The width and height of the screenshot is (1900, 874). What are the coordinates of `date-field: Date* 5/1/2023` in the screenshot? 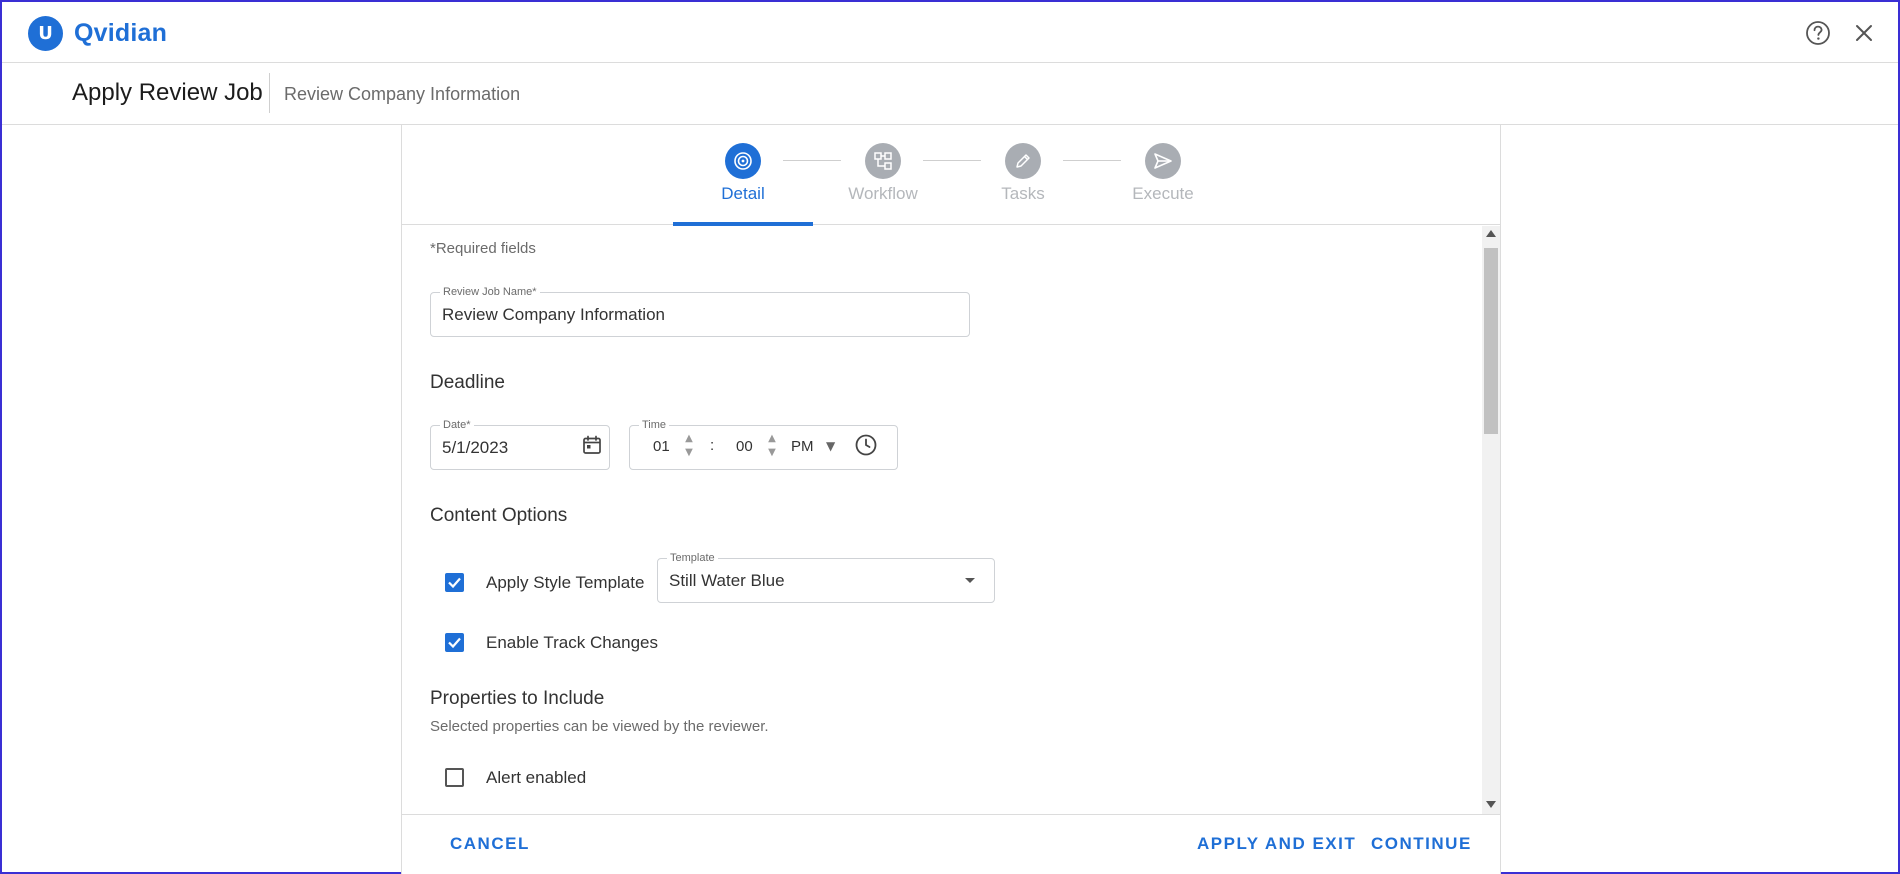 It's located at (520, 444).